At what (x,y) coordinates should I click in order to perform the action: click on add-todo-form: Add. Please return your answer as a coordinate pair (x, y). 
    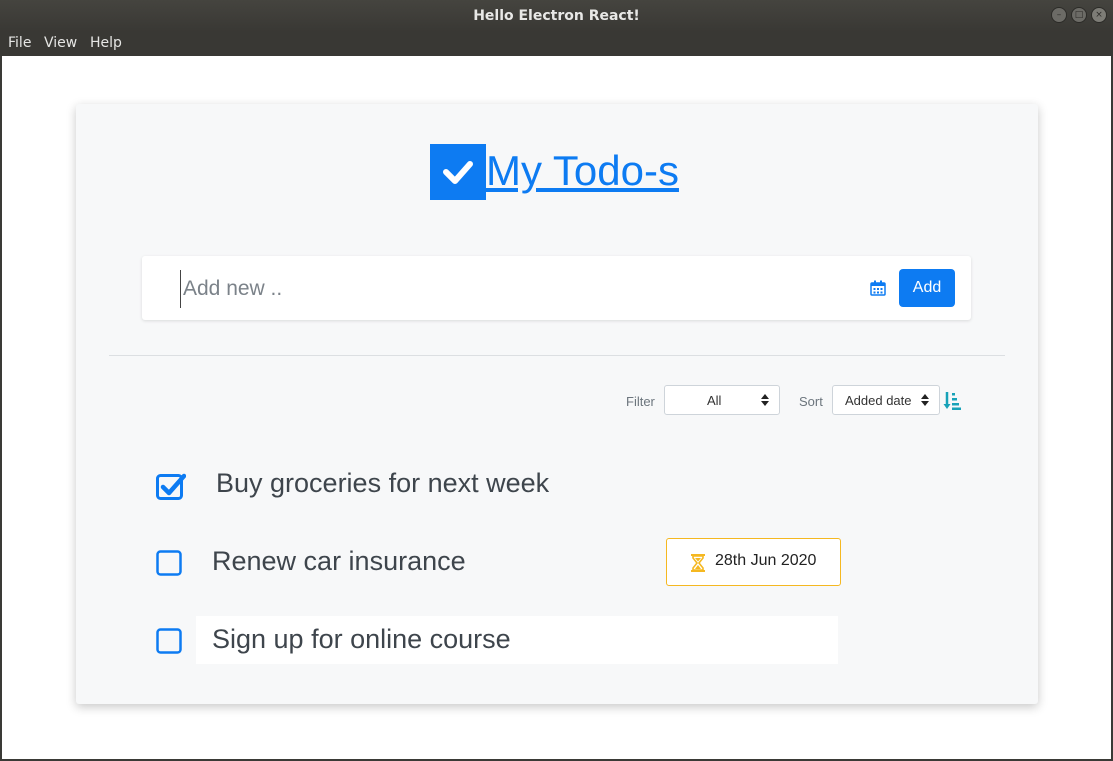
    Looking at the image, I should click on (556, 288).